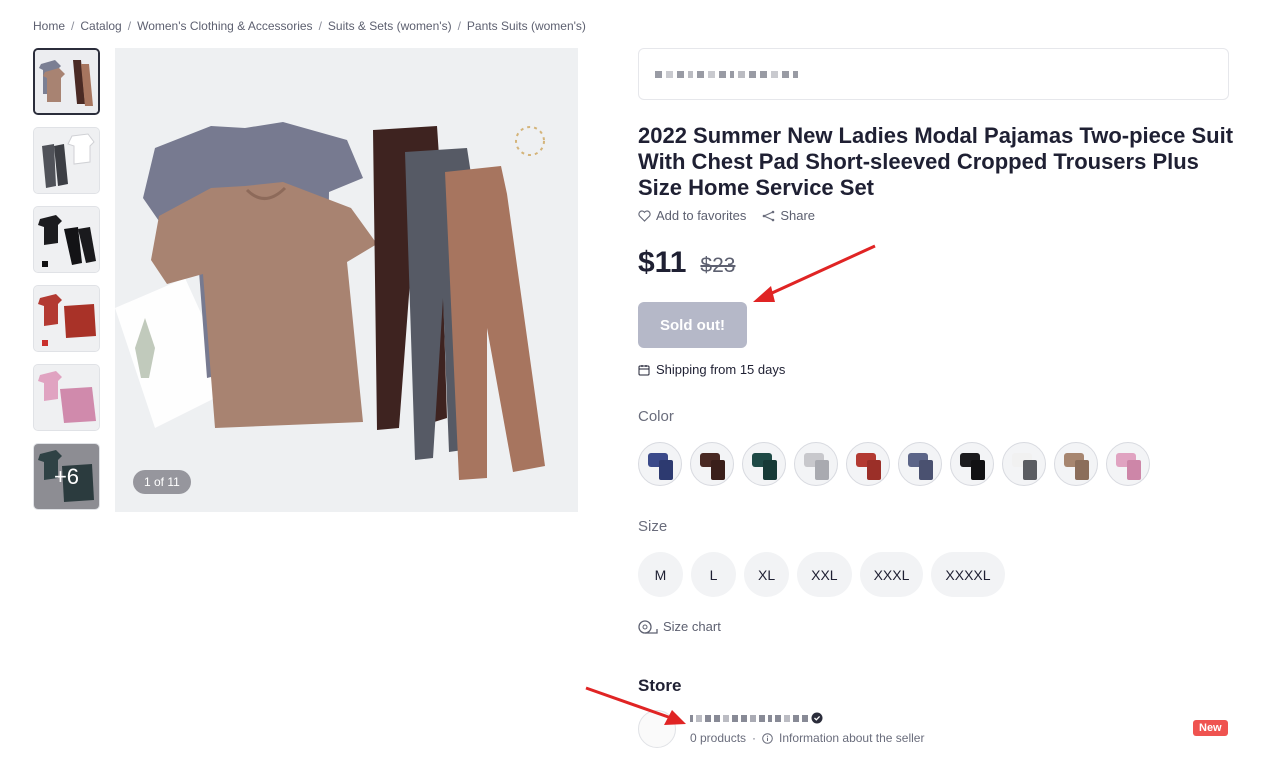 This screenshot has height=768, width=1264. I want to click on blurred-seller-text, so click(726, 74).